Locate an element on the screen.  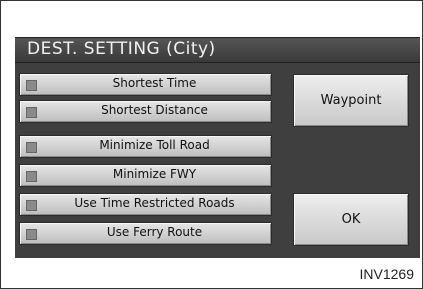
option-shortest-distance-button: Shortest Distance is located at coordinates (145, 111).